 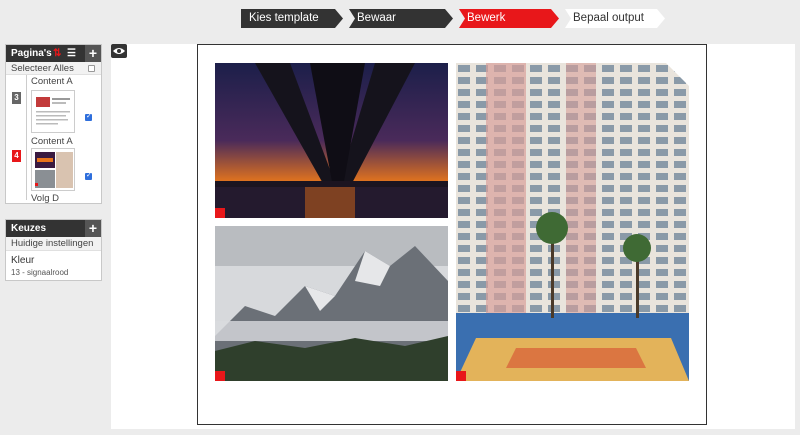 I want to click on select-all-checkbox, so click(x=91, y=68).